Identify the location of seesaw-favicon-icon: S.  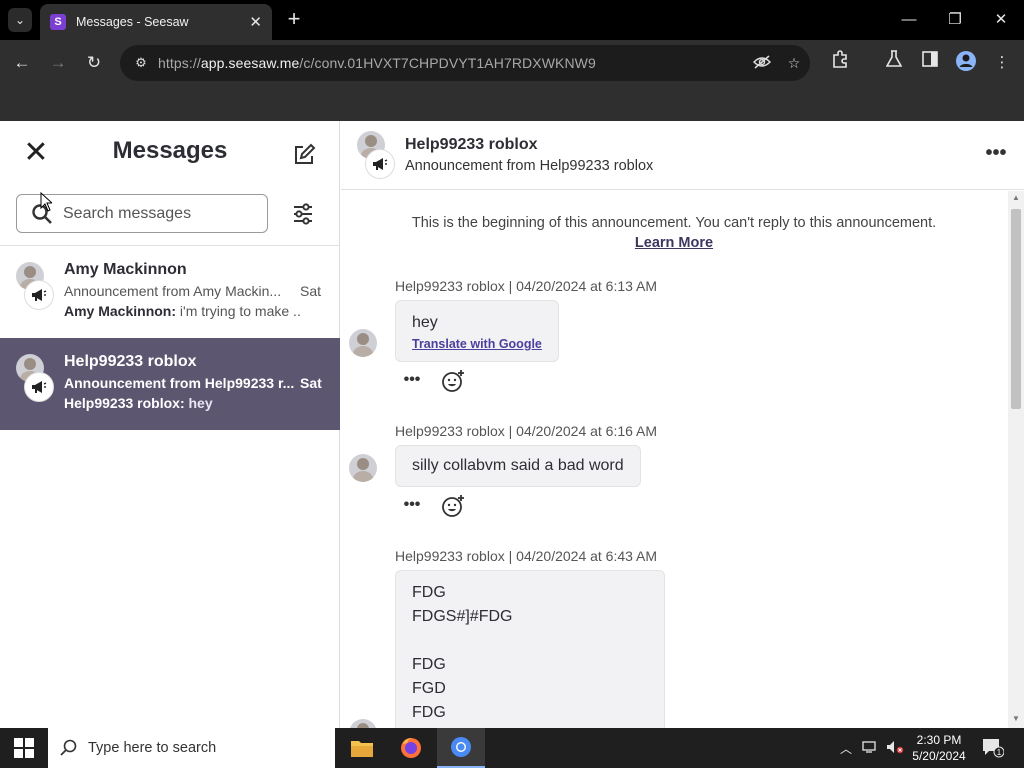
(58, 22).